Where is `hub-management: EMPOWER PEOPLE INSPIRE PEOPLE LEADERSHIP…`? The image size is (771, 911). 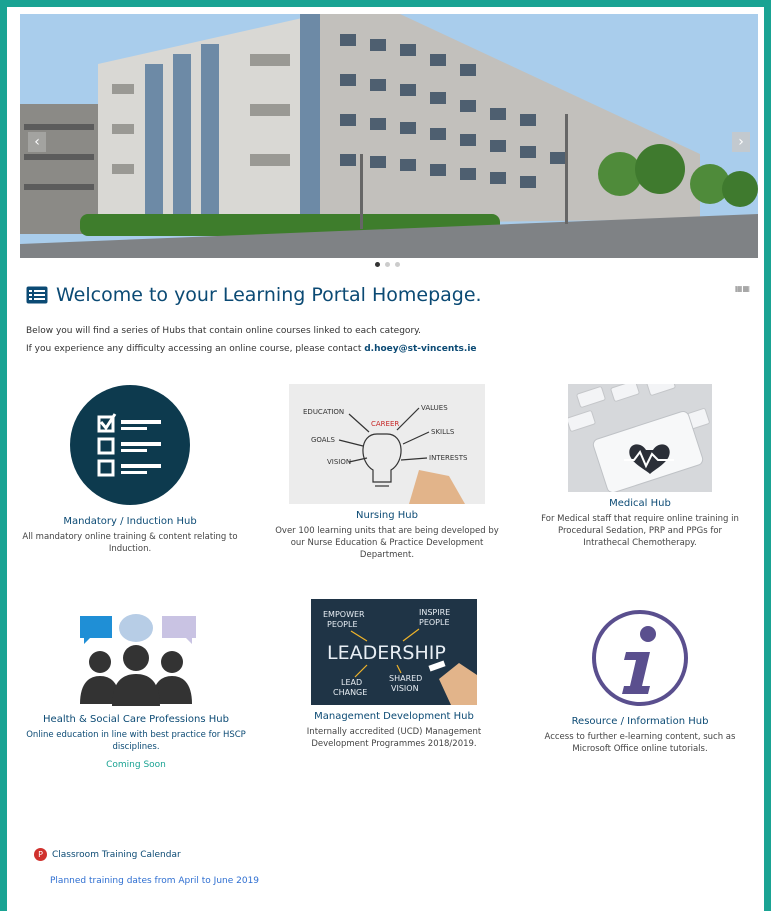
hub-management: EMPOWER PEOPLE INSPIRE PEOPLE LEADERSHIP… is located at coordinates (394, 674).